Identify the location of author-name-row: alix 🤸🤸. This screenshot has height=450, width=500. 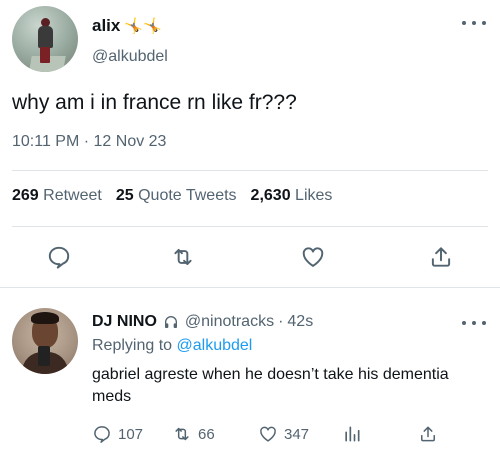
(127, 26).